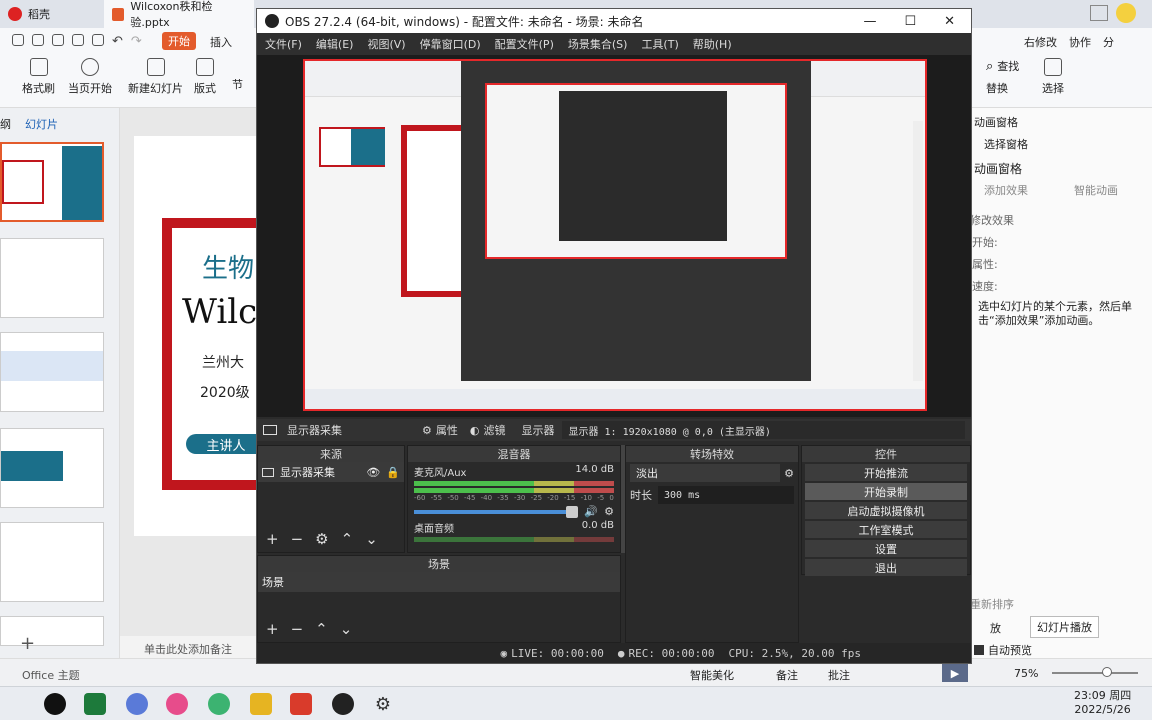 This screenshot has height=720, width=1152. I want to click on notes-button: 备注, so click(787, 675).